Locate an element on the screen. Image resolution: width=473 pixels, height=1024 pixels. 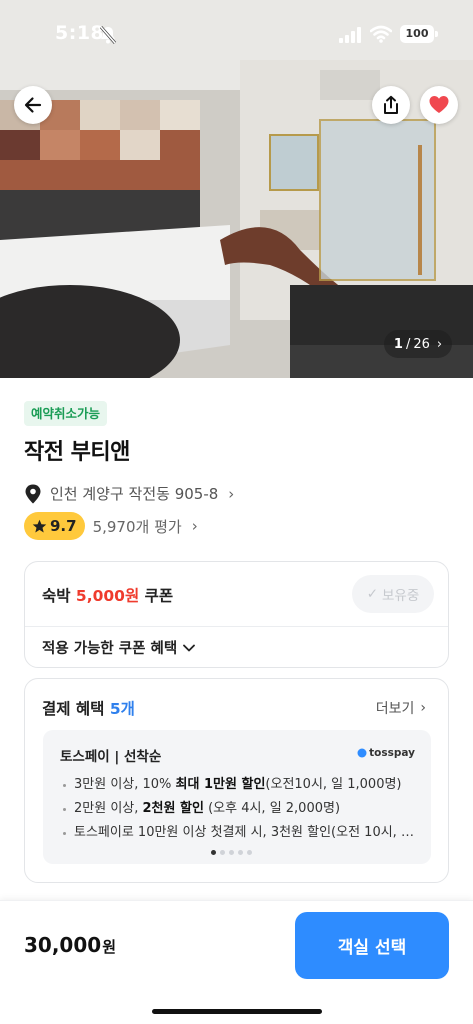
photo-total: 26 is located at coordinates (421, 344).